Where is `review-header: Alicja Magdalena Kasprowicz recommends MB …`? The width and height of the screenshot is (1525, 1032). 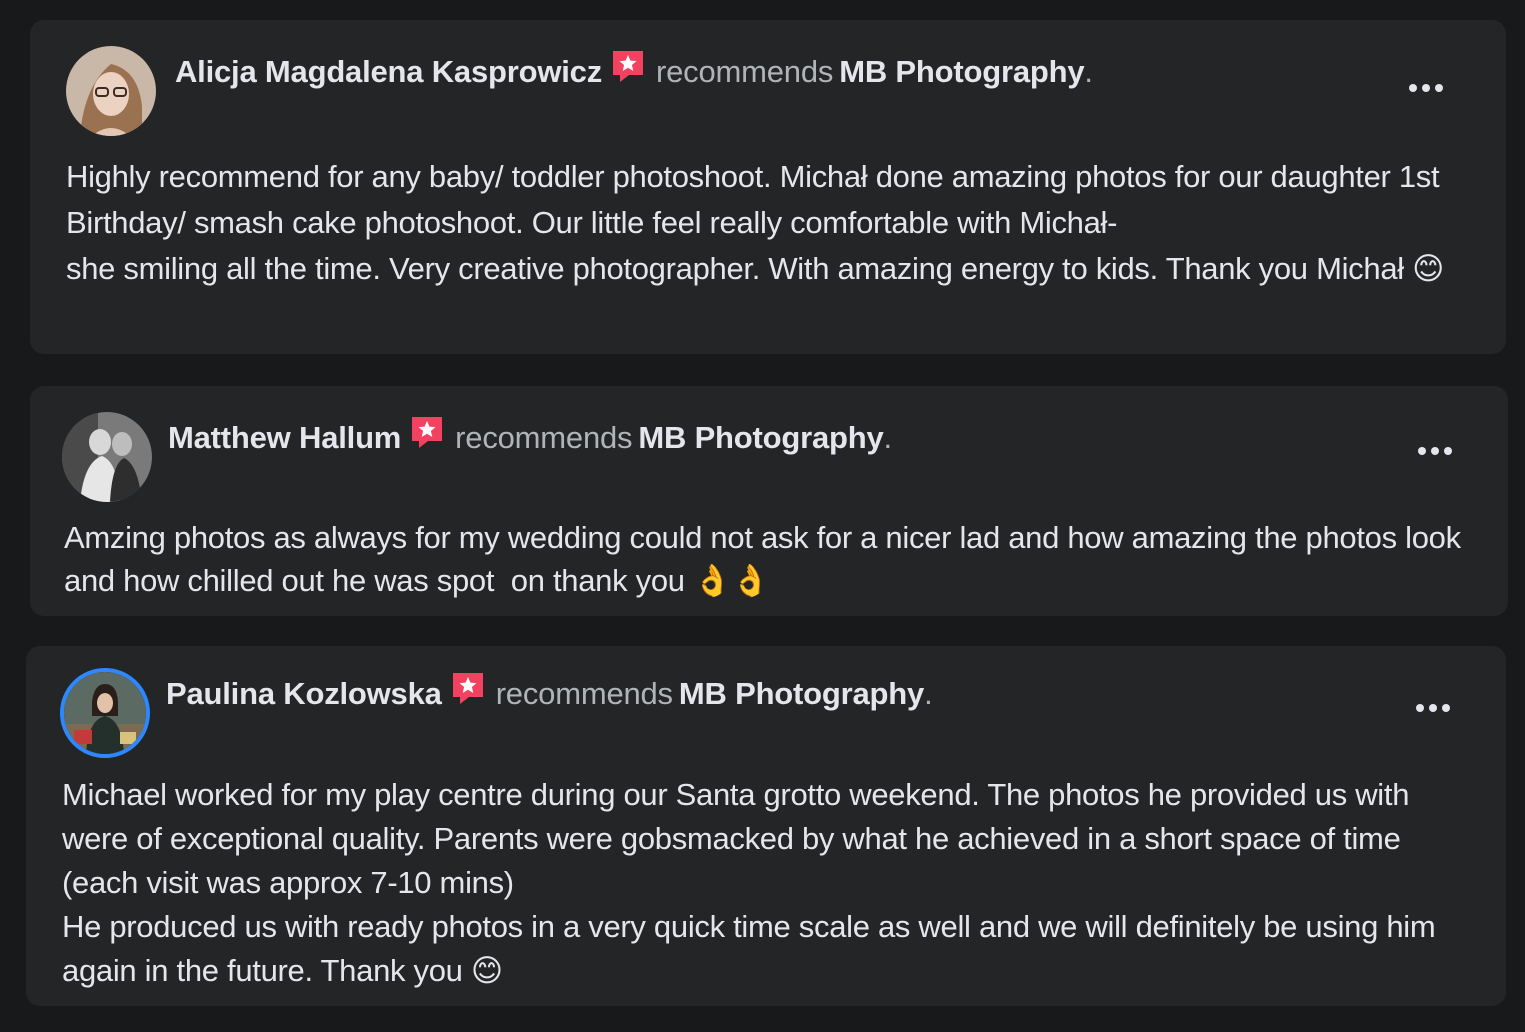
review-header: Alicja Magdalena Kasprowicz recommends MB … is located at coordinates (634, 70).